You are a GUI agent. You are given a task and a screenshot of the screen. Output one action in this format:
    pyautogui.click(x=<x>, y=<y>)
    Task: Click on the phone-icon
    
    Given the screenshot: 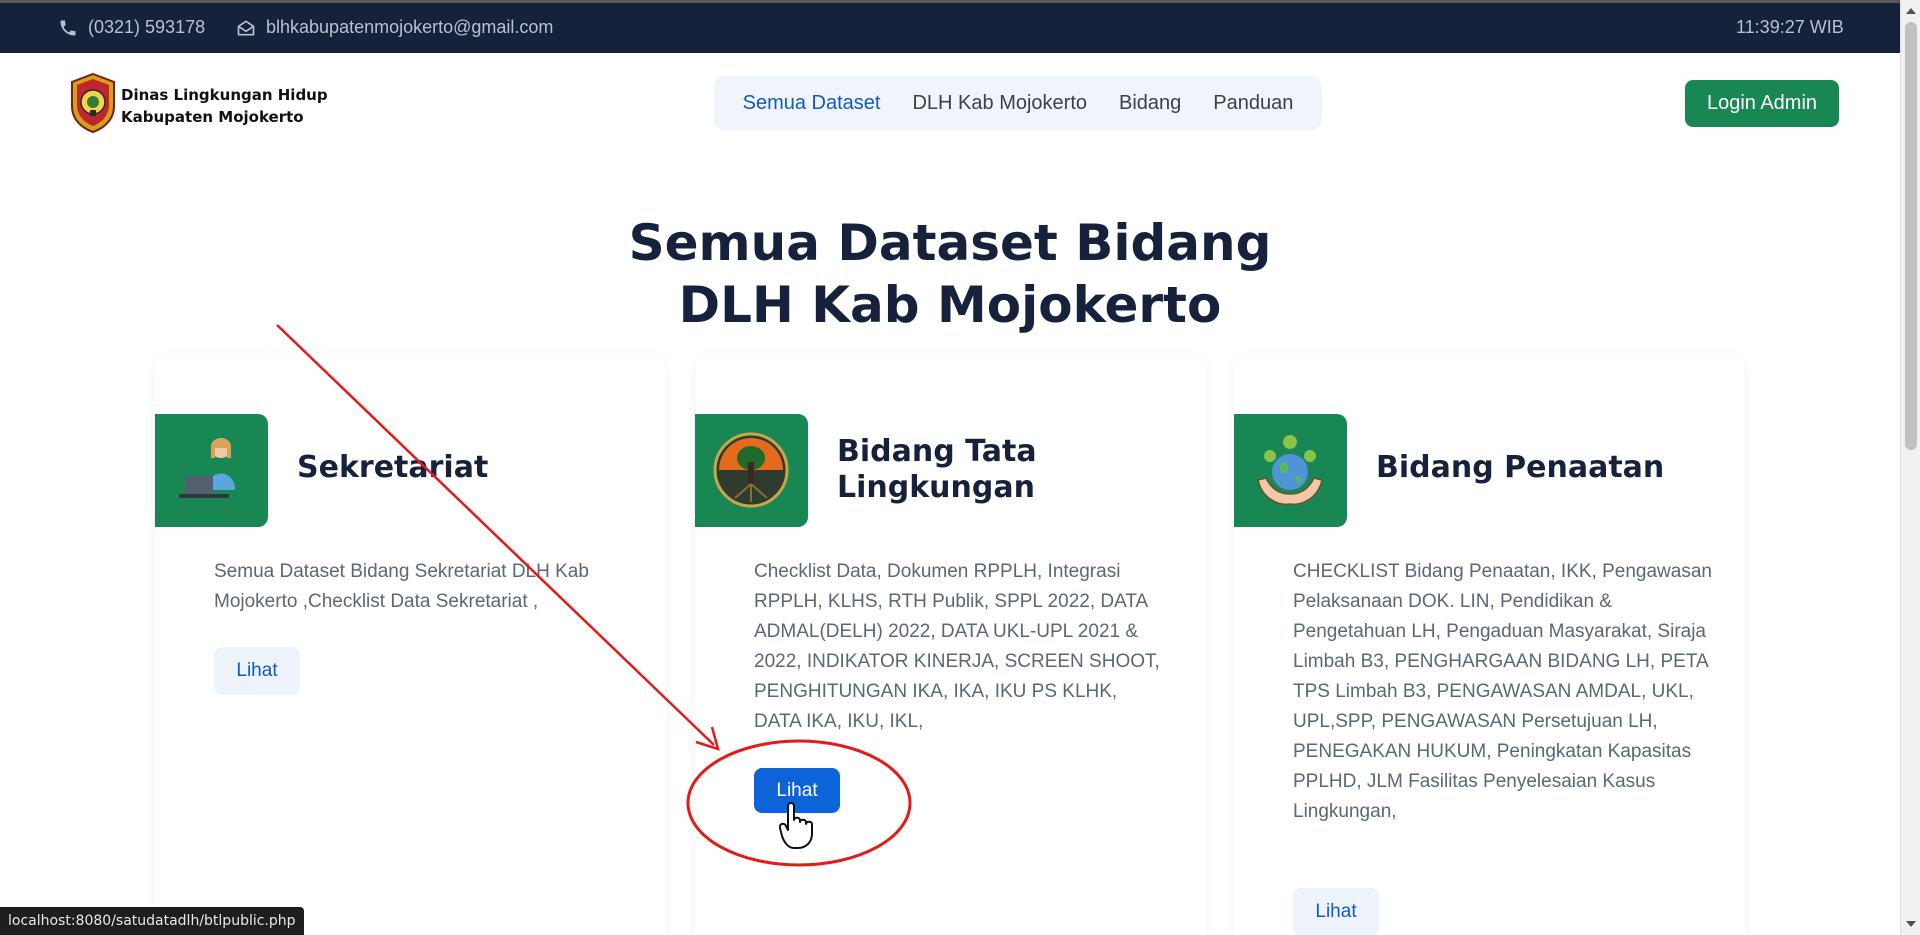 What is the action you would take?
    pyautogui.click(x=68, y=27)
    